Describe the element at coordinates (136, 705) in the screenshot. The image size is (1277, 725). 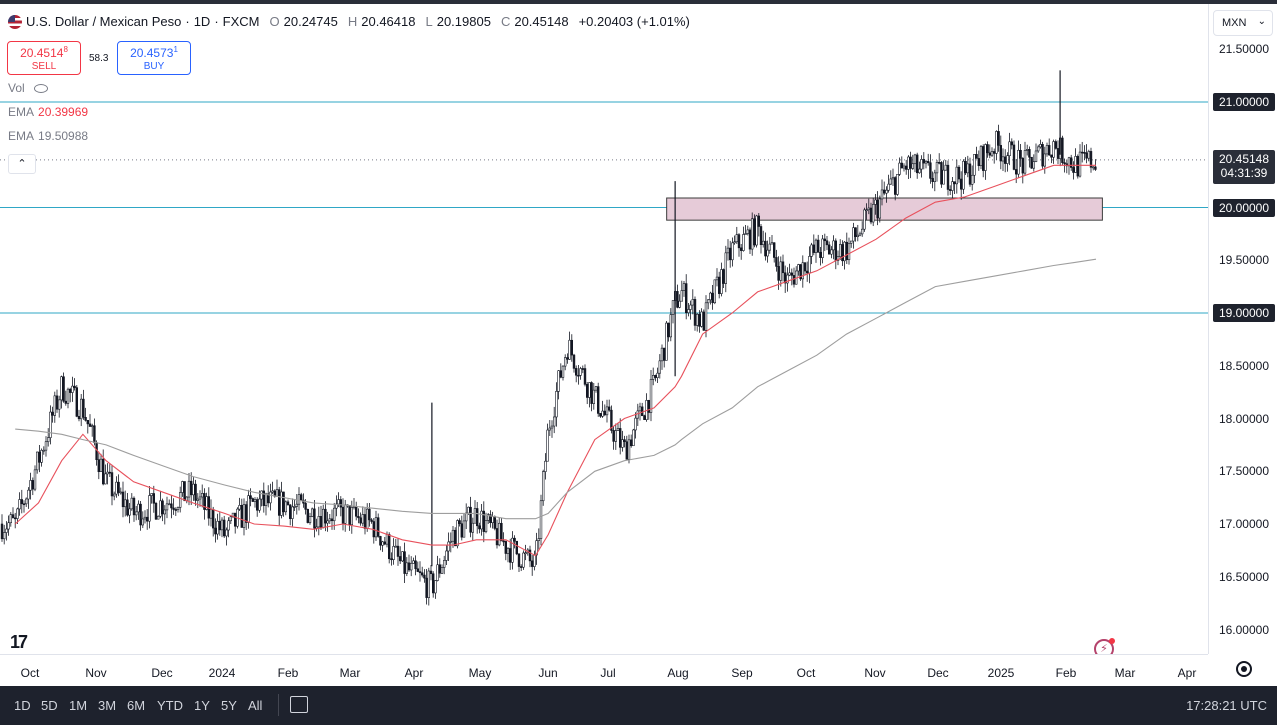
I see `timeframe-button-6m: 6M` at that location.